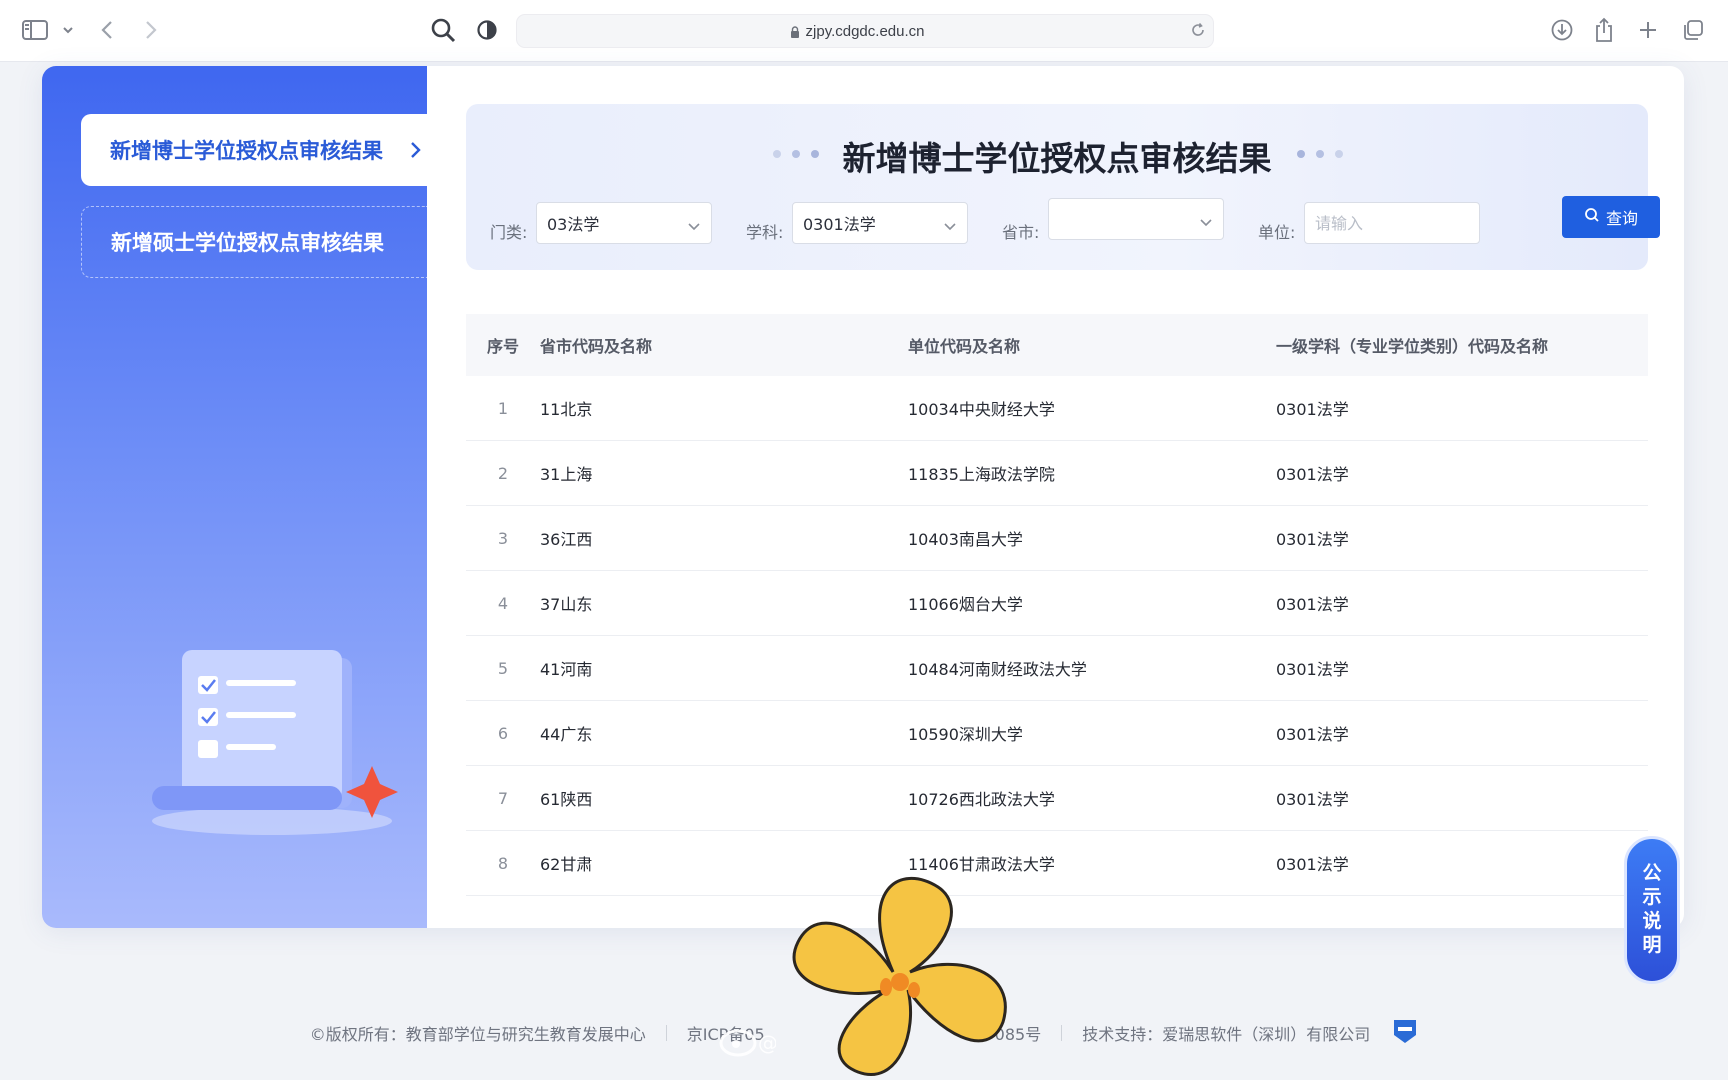 The height and width of the screenshot is (1080, 1728). Describe the element at coordinates (1648, 30) in the screenshot. I see `new-tab-icon` at that location.